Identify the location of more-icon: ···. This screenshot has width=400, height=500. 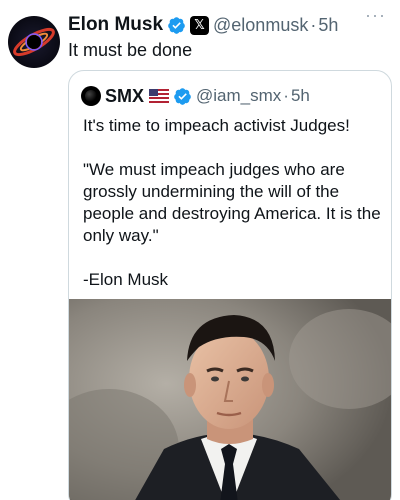
(375, 15).